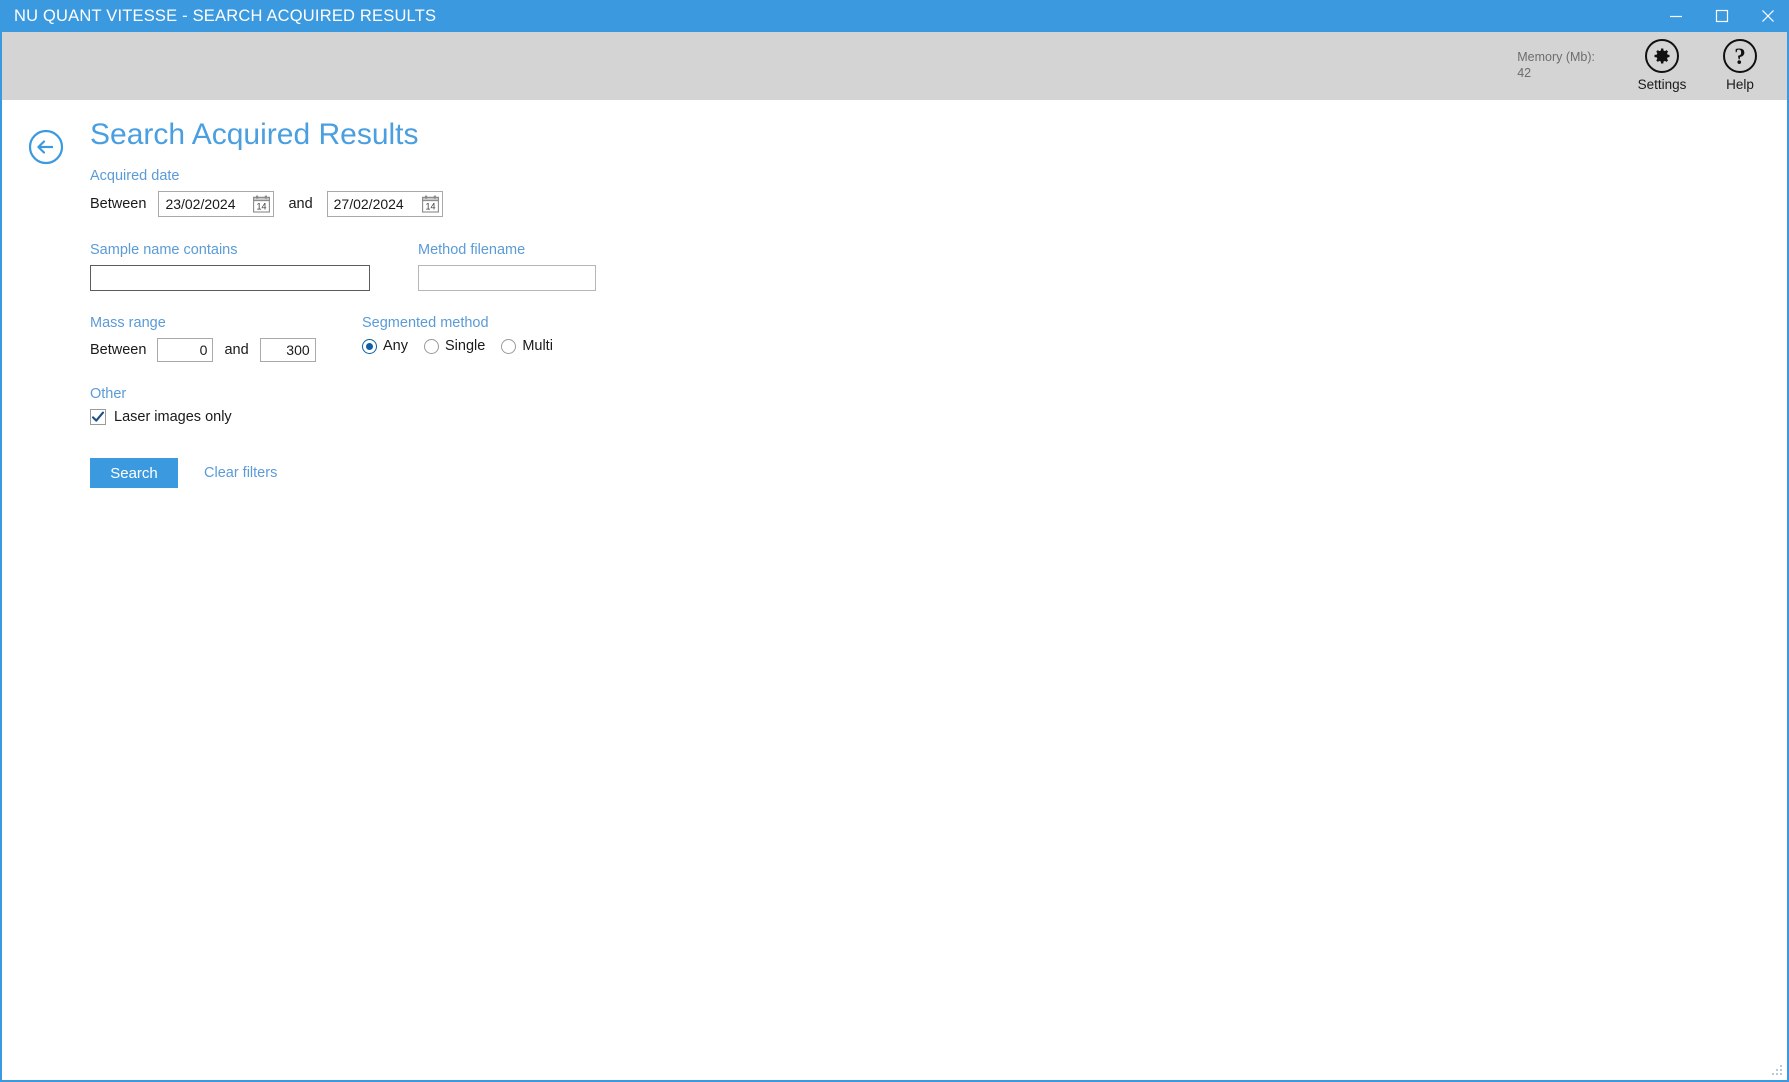 The width and height of the screenshot is (1789, 1082). What do you see at coordinates (894, 66) in the screenshot?
I see `top-toolbar: Memory (Mb): 42 Settings ? Help` at bounding box center [894, 66].